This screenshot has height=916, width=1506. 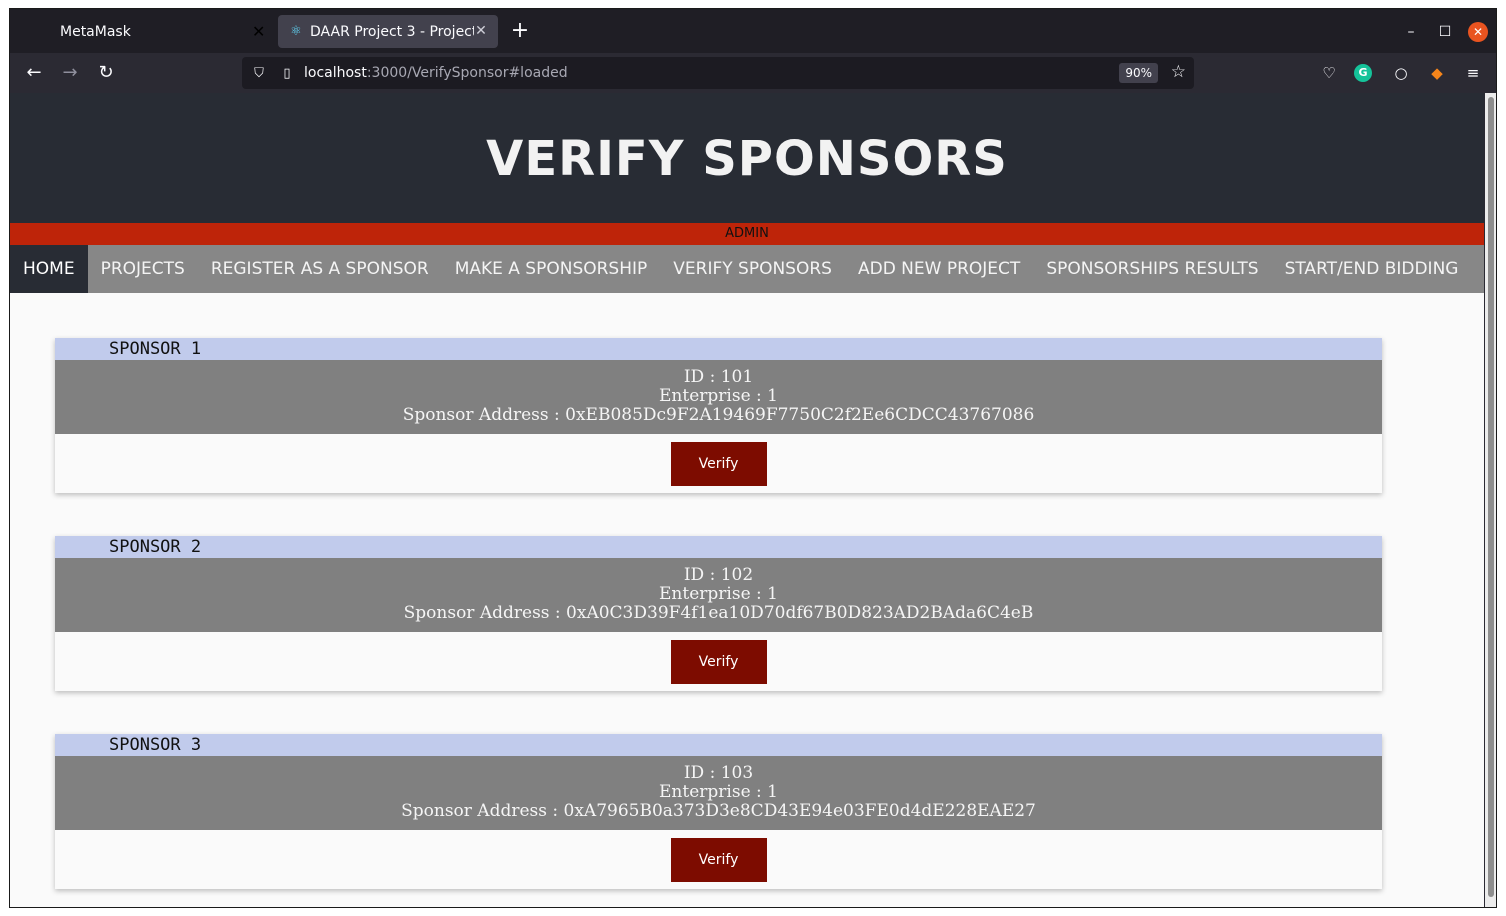 What do you see at coordinates (1372, 269) in the screenshot?
I see `menu-item-start-end-bidding: START/END BIDDING` at bounding box center [1372, 269].